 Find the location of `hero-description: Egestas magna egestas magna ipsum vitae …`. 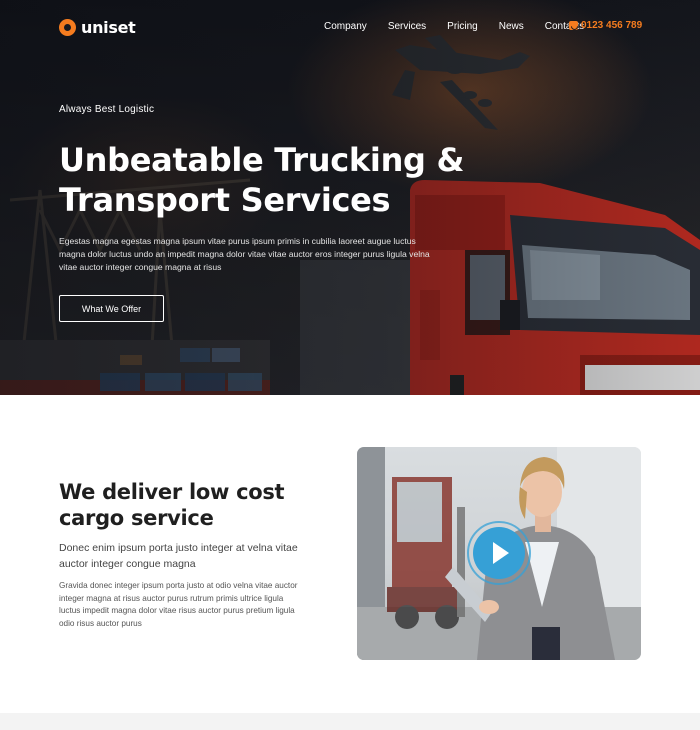

hero-description: Egestas magna egestas magna ipsum vitae … is located at coordinates (244, 254).